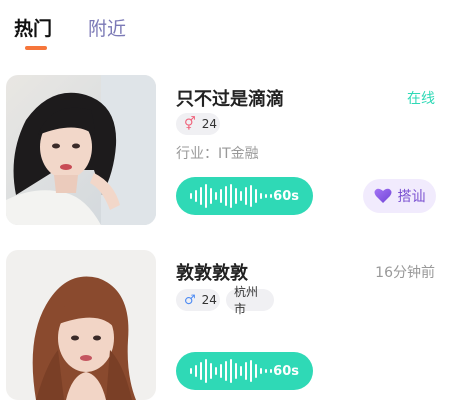  I want to click on age-tag: ♂ 24, so click(198, 300).